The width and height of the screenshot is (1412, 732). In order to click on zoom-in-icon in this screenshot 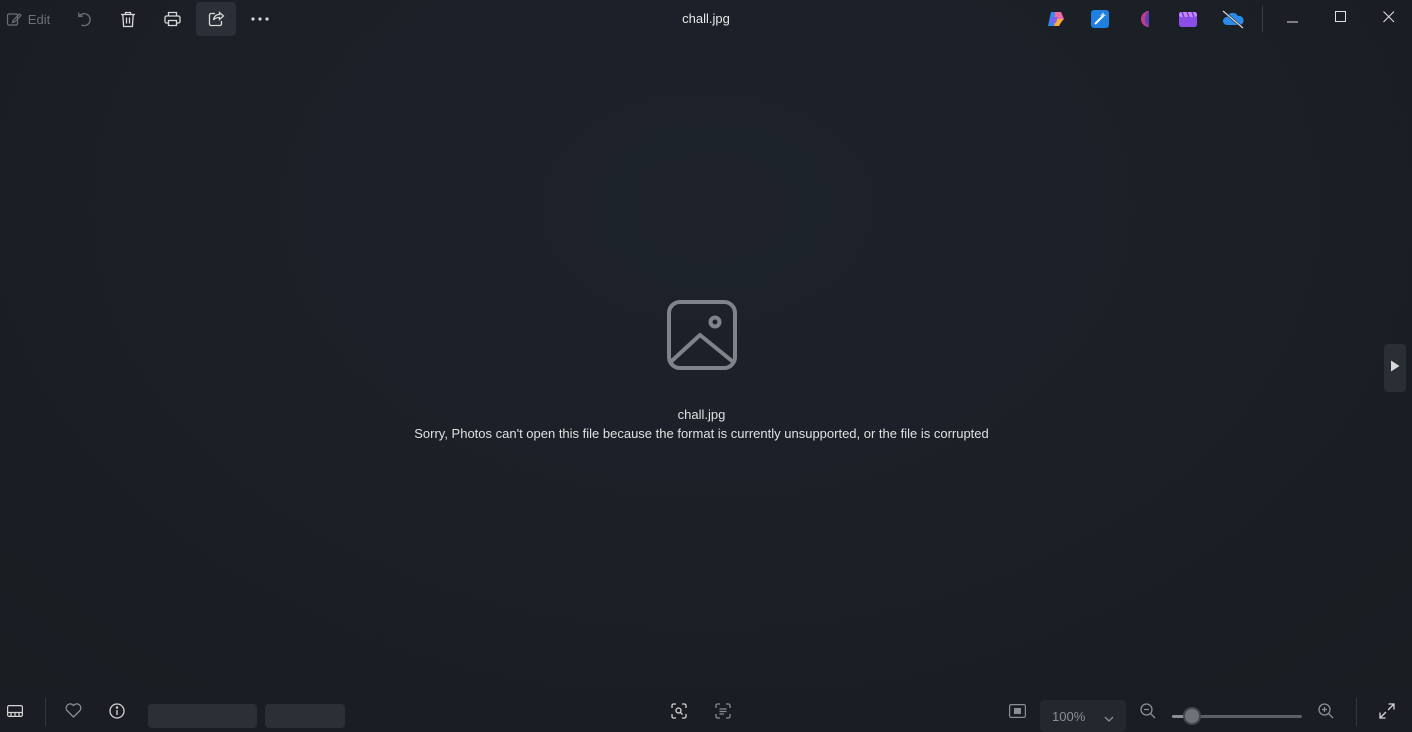, I will do `click(1326, 713)`.